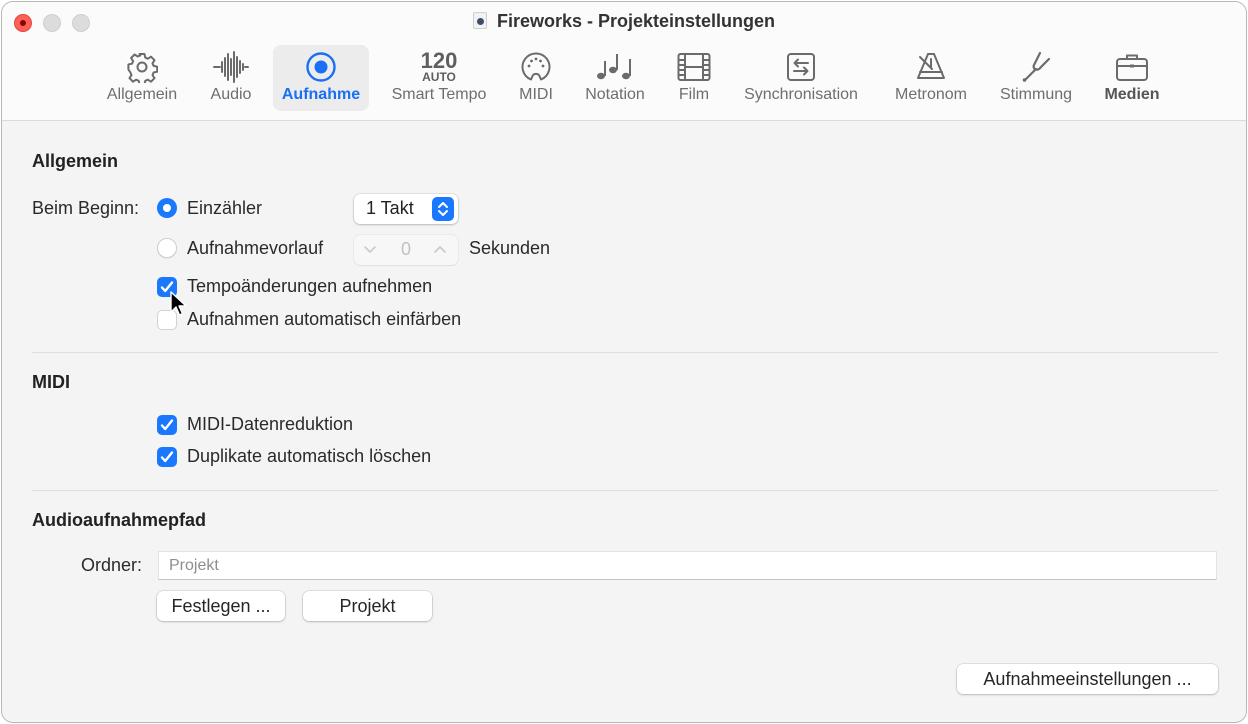  I want to click on preroll-label: Aufnahmevorlauf, so click(255, 248).